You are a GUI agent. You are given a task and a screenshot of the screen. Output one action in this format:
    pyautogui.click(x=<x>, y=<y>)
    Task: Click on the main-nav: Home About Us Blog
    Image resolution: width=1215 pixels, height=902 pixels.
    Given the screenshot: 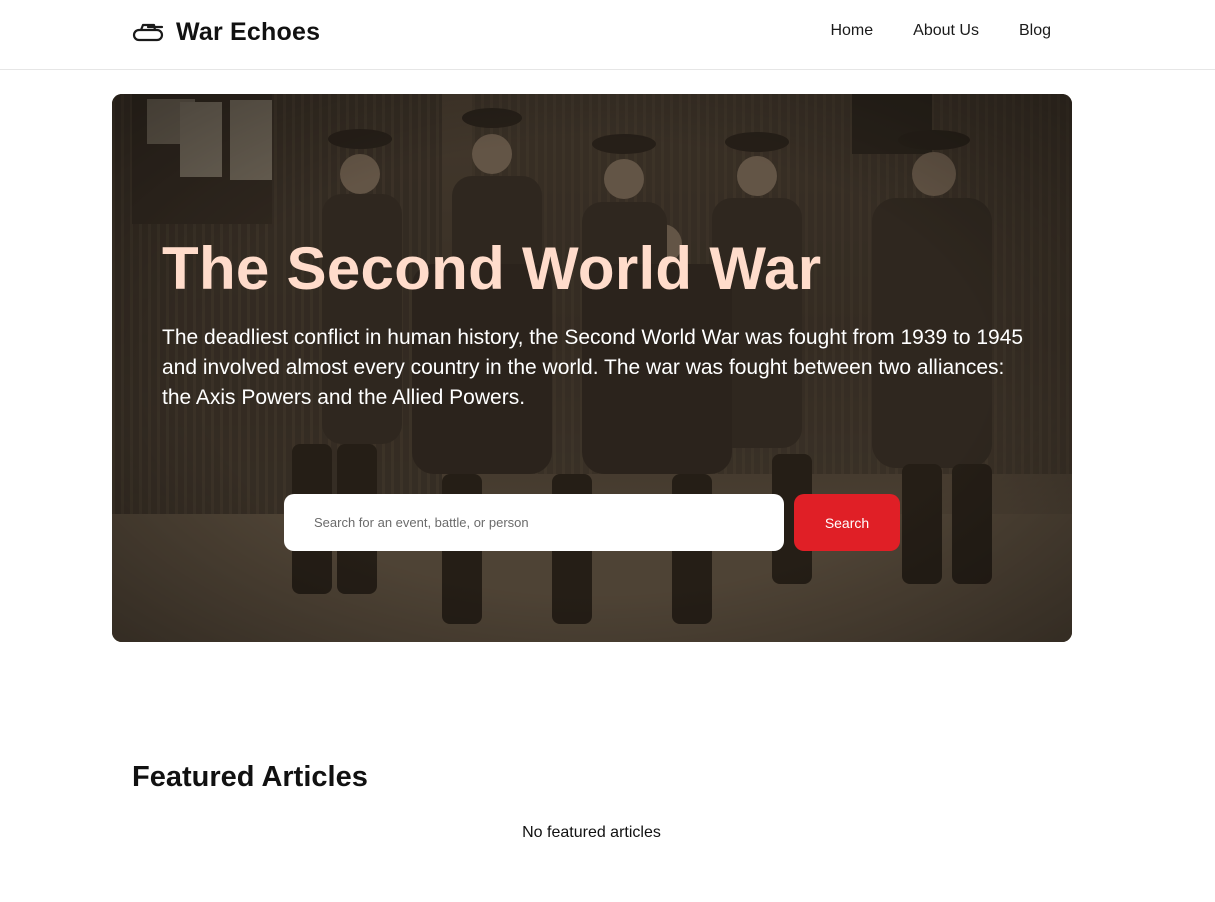 What is the action you would take?
    pyautogui.click(x=940, y=31)
    